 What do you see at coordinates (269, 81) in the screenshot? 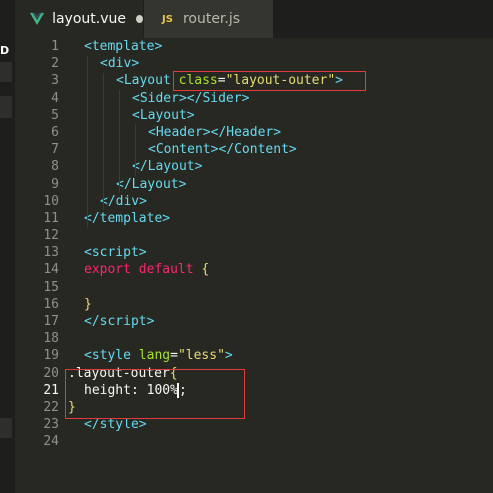
I see `highlight-box-class-attr` at bounding box center [269, 81].